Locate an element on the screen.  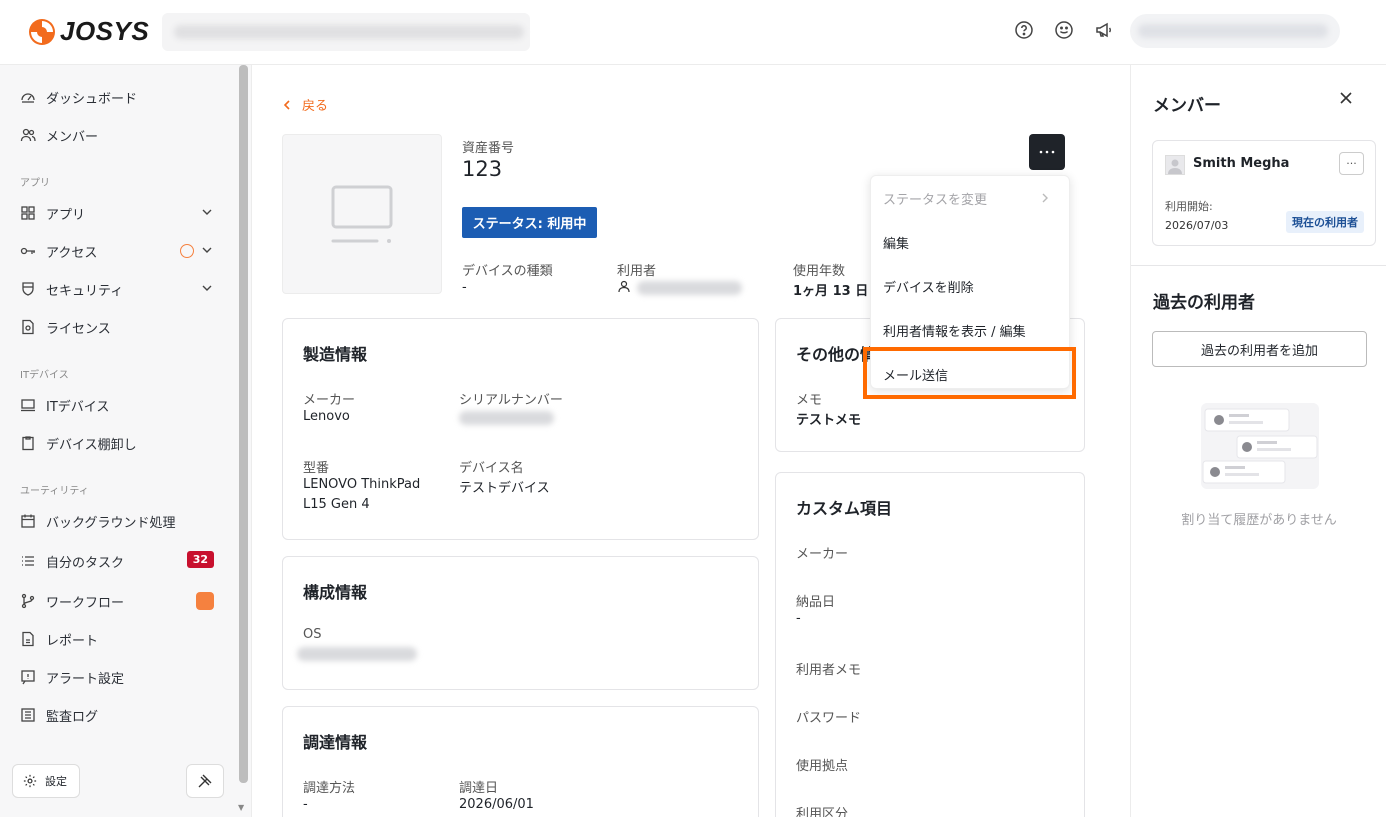
laptop-icon is located at coordinates (28, 405).